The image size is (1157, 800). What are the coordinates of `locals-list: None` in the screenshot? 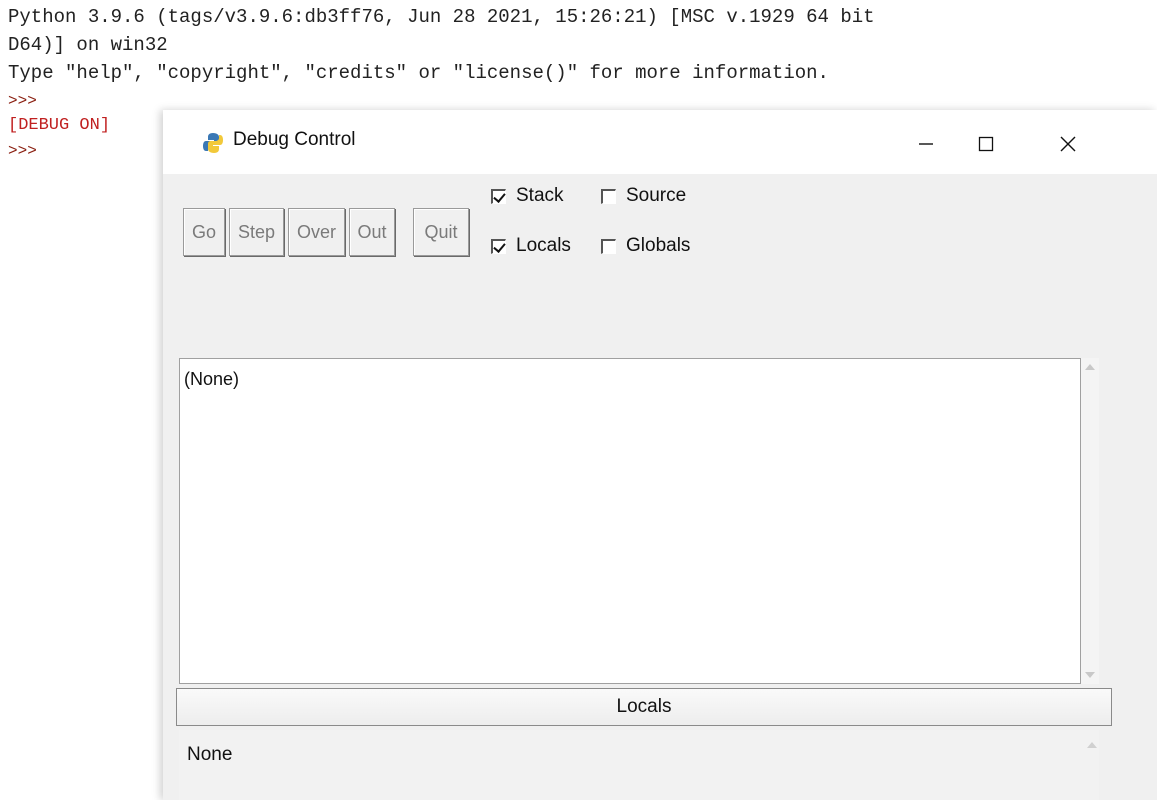 It's located at (639, 765).